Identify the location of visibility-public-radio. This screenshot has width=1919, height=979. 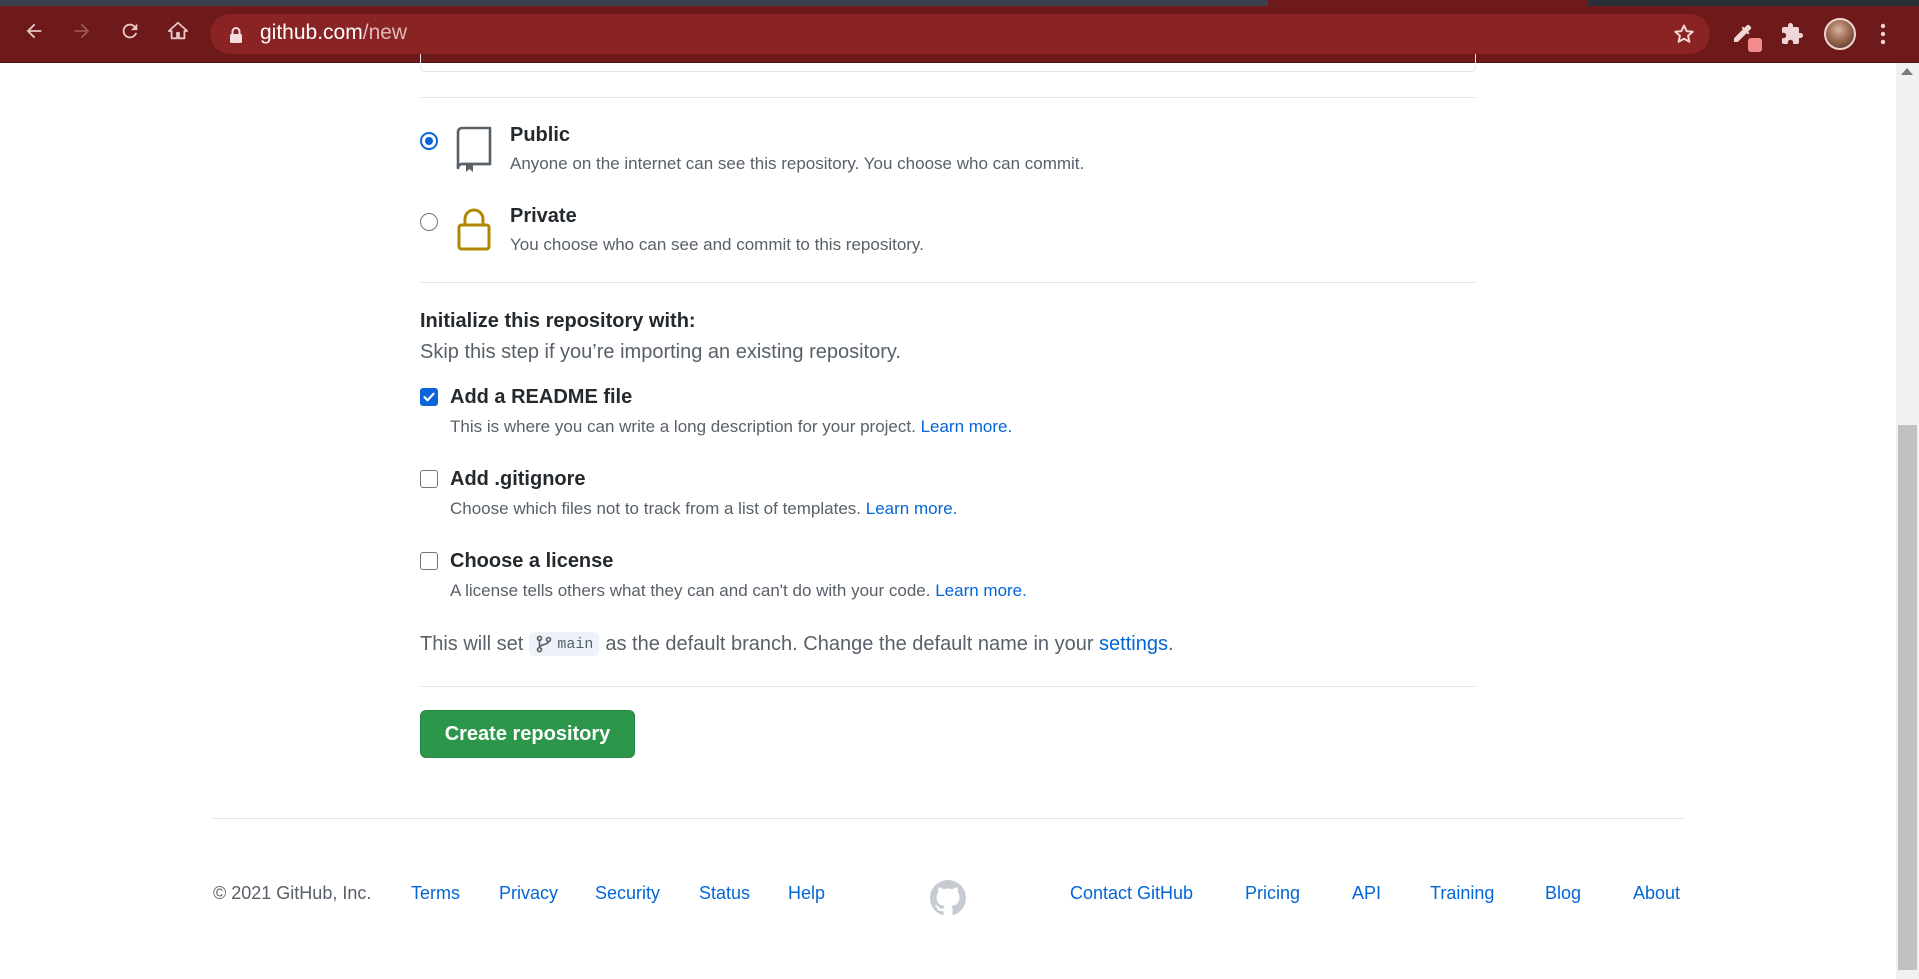
(429, 141).